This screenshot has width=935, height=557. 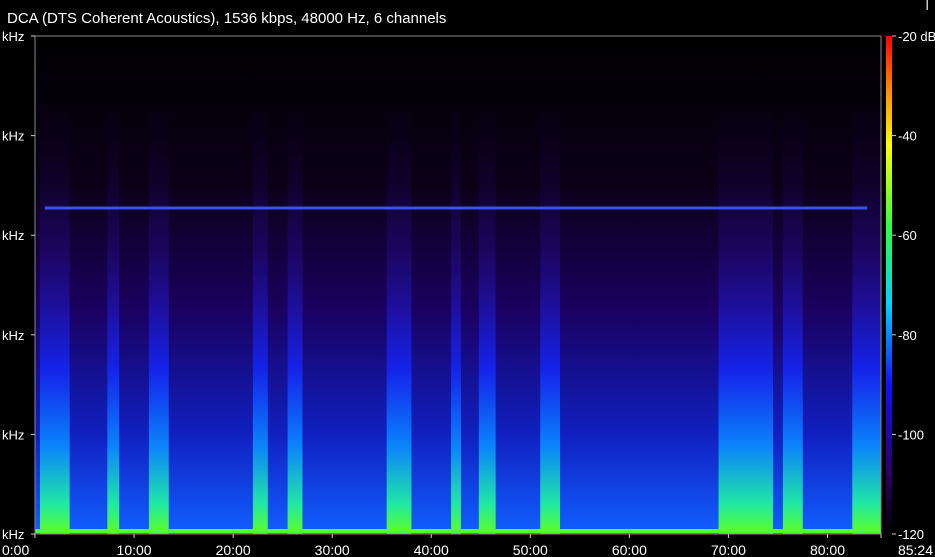 What do you see at coordinates (907, 335) in the screenshot?
I see `colorbar-tick-label: -80` at bounding box center [907, 335].